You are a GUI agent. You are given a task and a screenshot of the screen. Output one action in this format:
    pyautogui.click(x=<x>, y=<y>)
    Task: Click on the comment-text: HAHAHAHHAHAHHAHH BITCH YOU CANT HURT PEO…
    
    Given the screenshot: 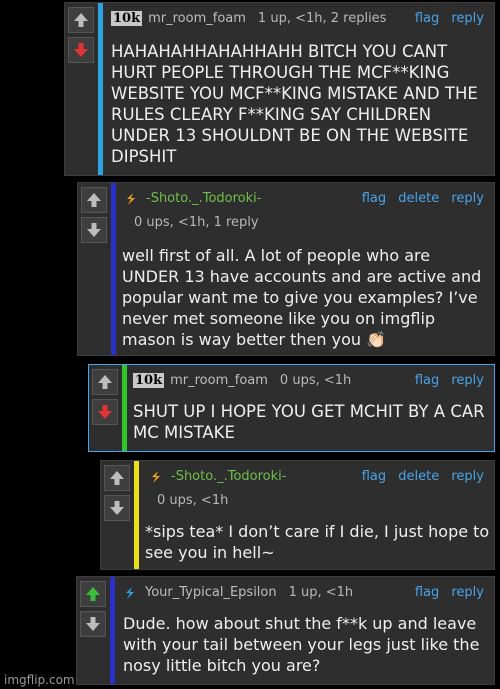 What is the action you would take?
    pyautogui.click(x=294, y=104)
    